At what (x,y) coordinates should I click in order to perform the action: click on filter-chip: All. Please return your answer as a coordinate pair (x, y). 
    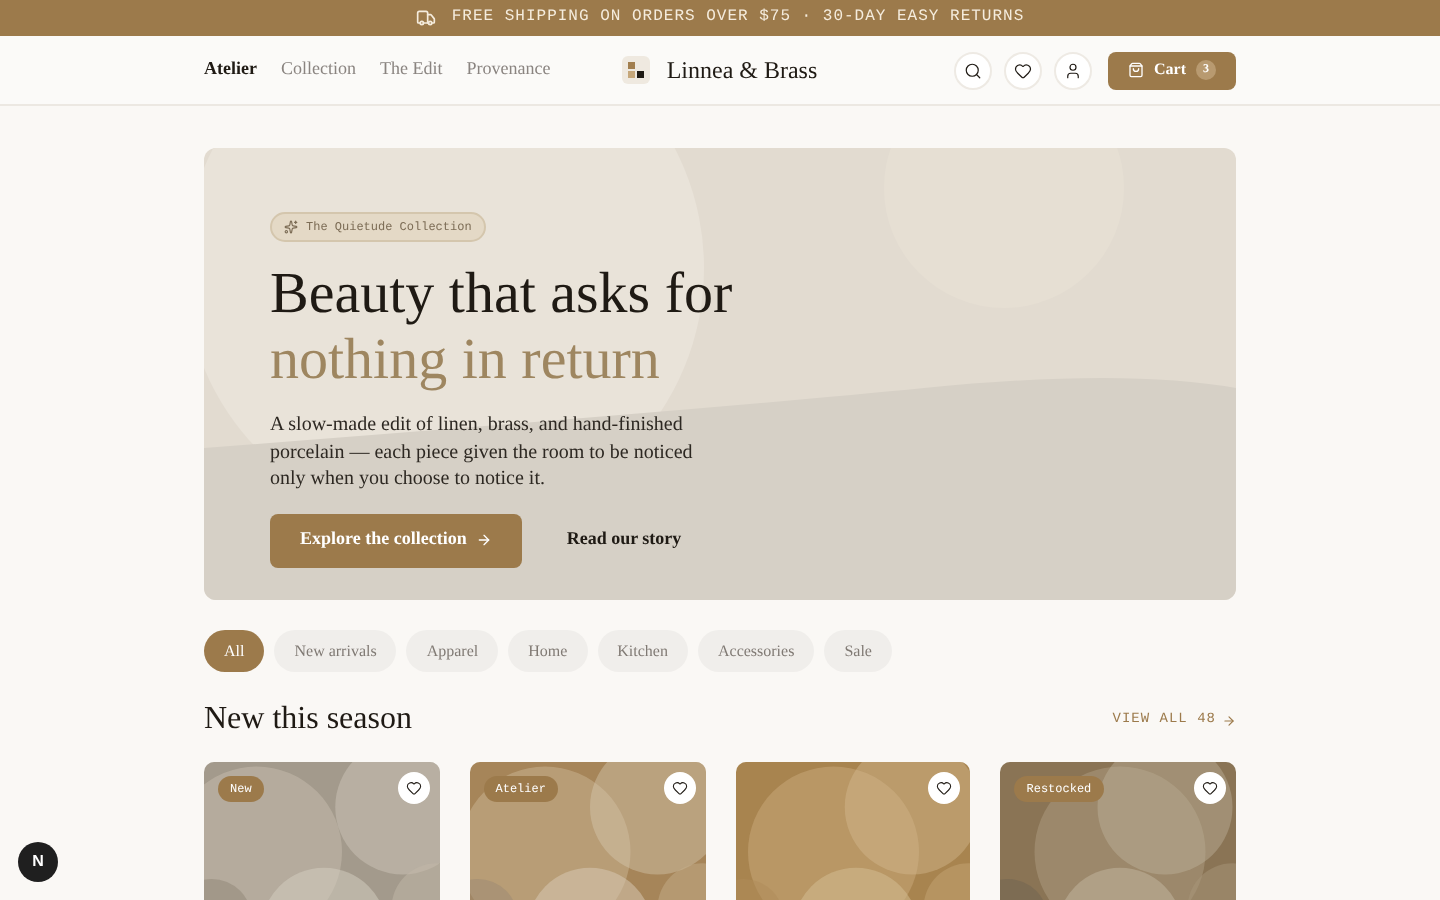
    Looking at the image, I should click on (234, 651).